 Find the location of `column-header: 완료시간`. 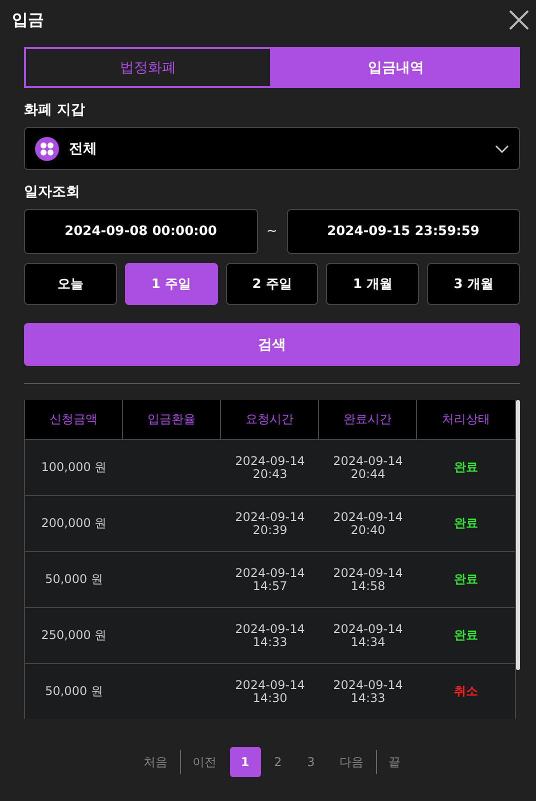

column-header: 완료시간 is located at coordinates (368, 419).